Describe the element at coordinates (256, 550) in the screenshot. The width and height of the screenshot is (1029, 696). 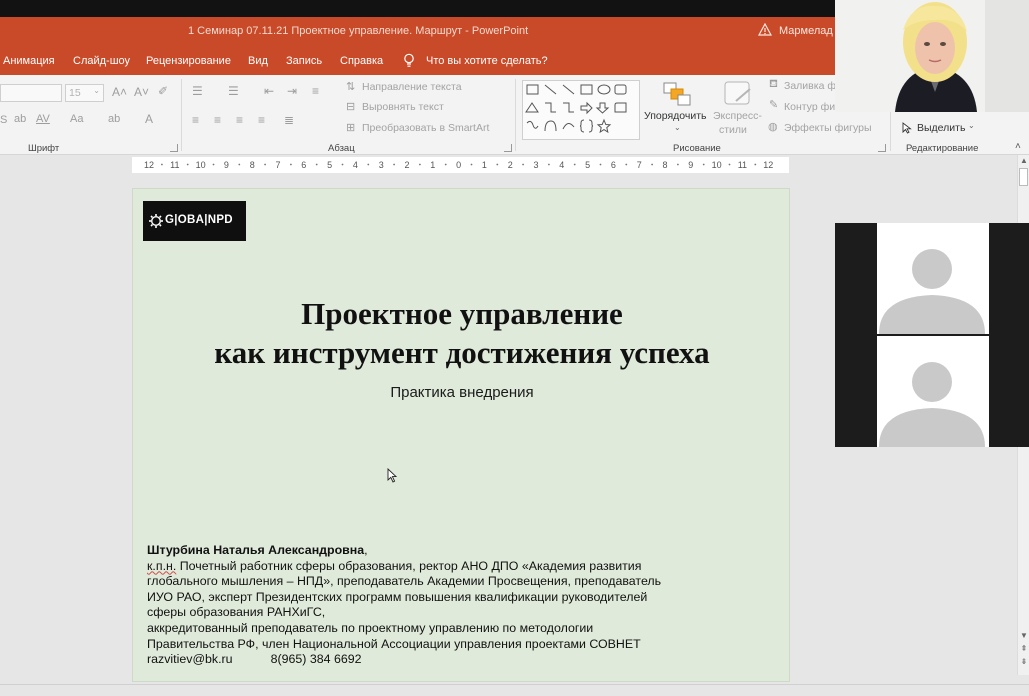
I see `author-name: Штурбина Наталья Александровна` at that location.